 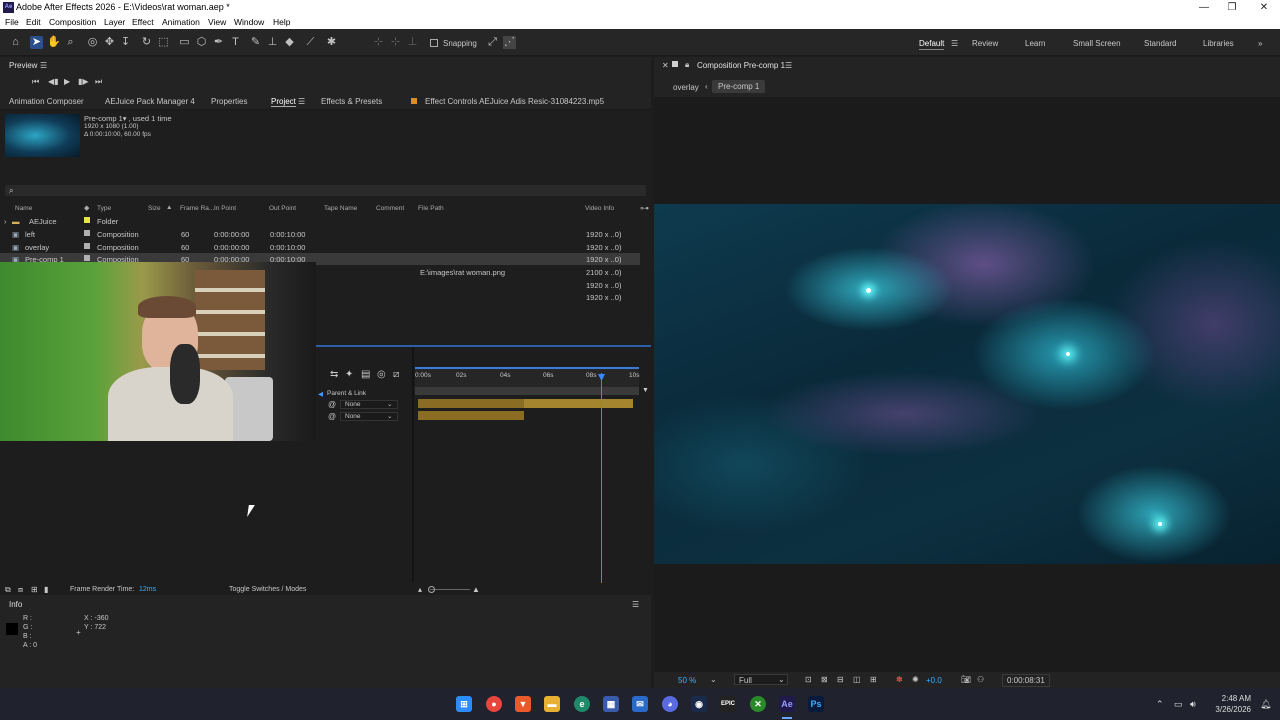 What do you see at coordinates (181, 22) in the screenshot?
I see `menu-animation: Animation` at bounding box center [181, 22].